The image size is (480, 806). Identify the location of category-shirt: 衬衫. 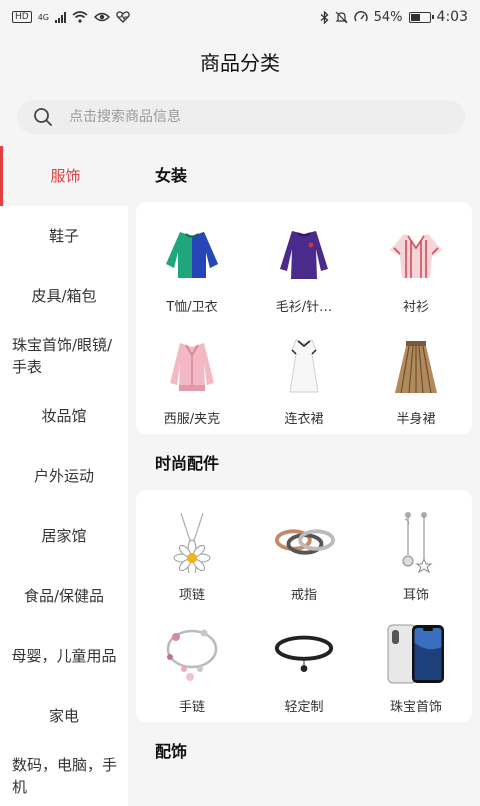
(416, 266).